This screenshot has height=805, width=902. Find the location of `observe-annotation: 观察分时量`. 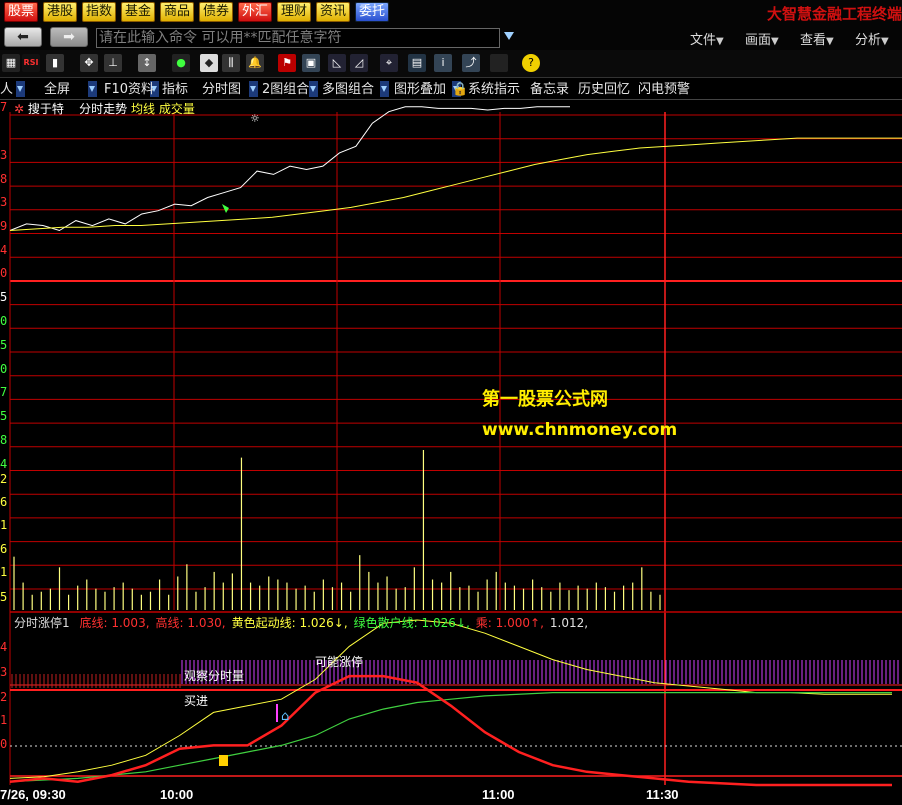

observe-annotation: 观察分时量 is located at coordinates (214, 676).